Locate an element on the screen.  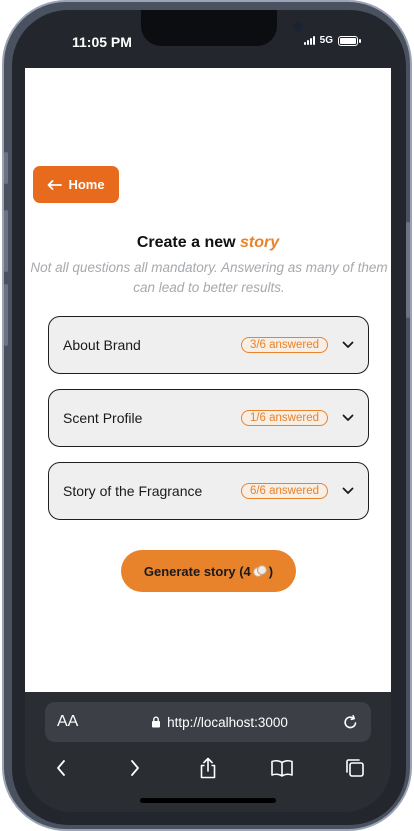
title-accent: story is located at coordinates (260, 242).